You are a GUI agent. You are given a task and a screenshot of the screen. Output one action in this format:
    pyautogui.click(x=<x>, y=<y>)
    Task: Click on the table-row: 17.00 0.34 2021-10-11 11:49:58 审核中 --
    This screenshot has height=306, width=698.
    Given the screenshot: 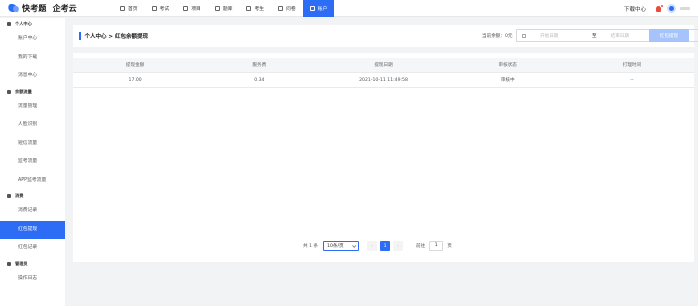 What is the action you would take?
    pyautogui.click(x=383, y=80)
    